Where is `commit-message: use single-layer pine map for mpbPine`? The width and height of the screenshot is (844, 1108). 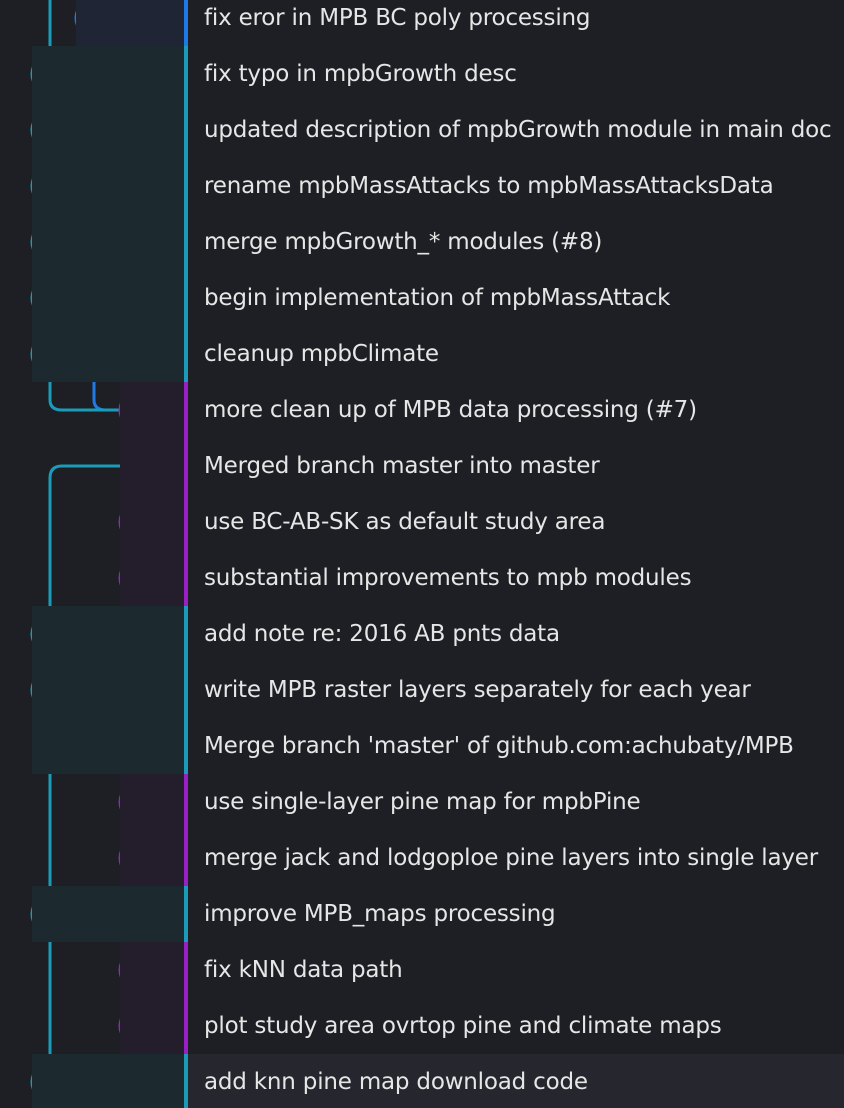
commit-message: use single-layer pine map for mpbPine is located at coordinates (422, 802).